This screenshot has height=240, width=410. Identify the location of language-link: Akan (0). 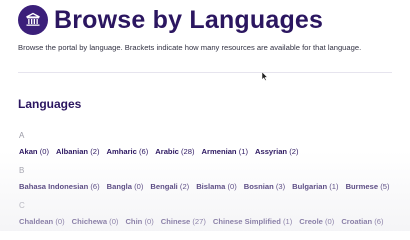
(34, 151).